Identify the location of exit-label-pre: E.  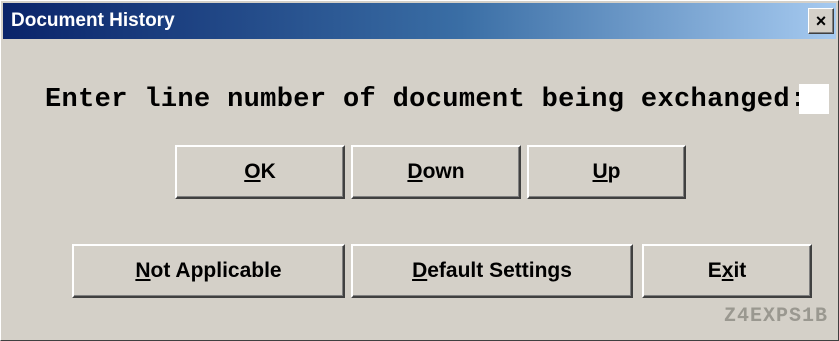
(714, 270).